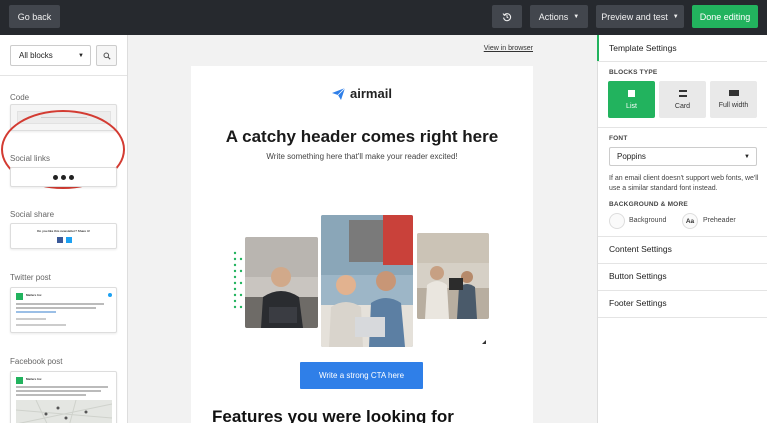 This screenshot has height=423, width=767. What do you see at coordinates (333, 415) in the screenshot?
I see `features-heading: Features you were looking for` at bounding box center [333, 415].